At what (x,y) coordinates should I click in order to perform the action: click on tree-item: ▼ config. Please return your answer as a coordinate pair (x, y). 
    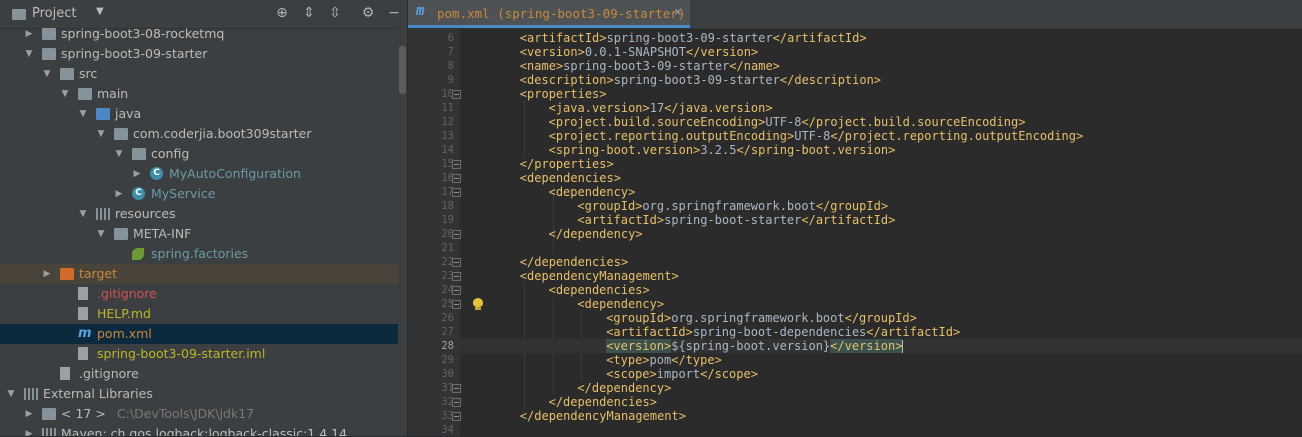
    Looking at the image, I should click on (199, 154).